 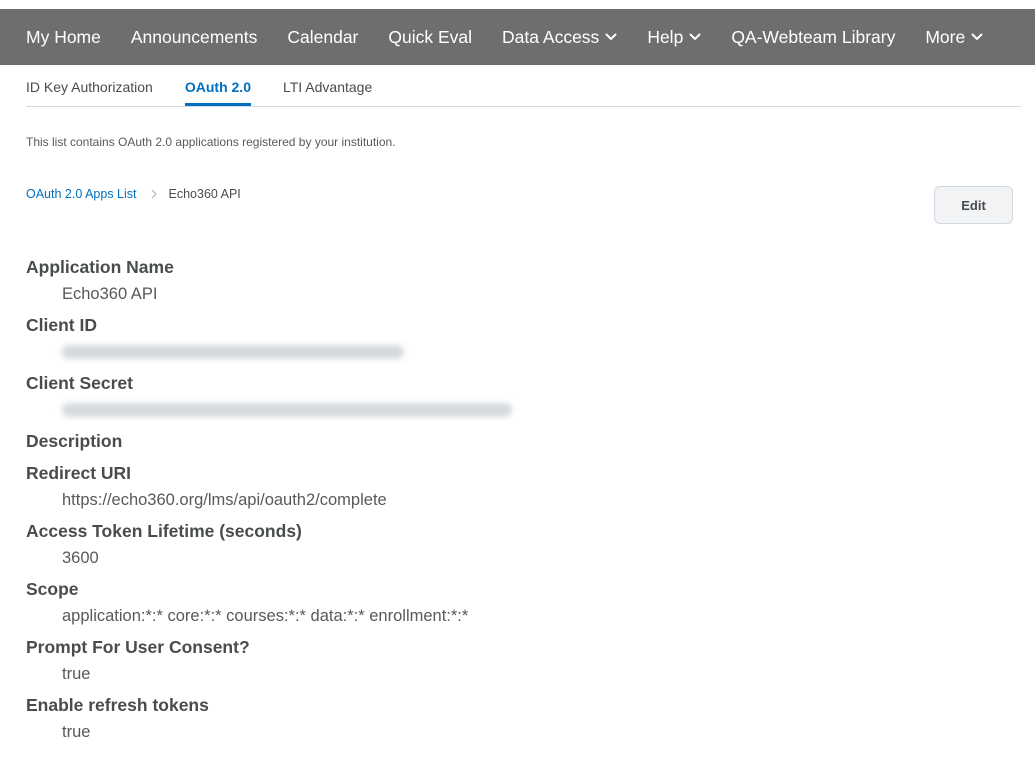 I want to click on field-label-client-id: Client ID, so click(x=61, y=325).